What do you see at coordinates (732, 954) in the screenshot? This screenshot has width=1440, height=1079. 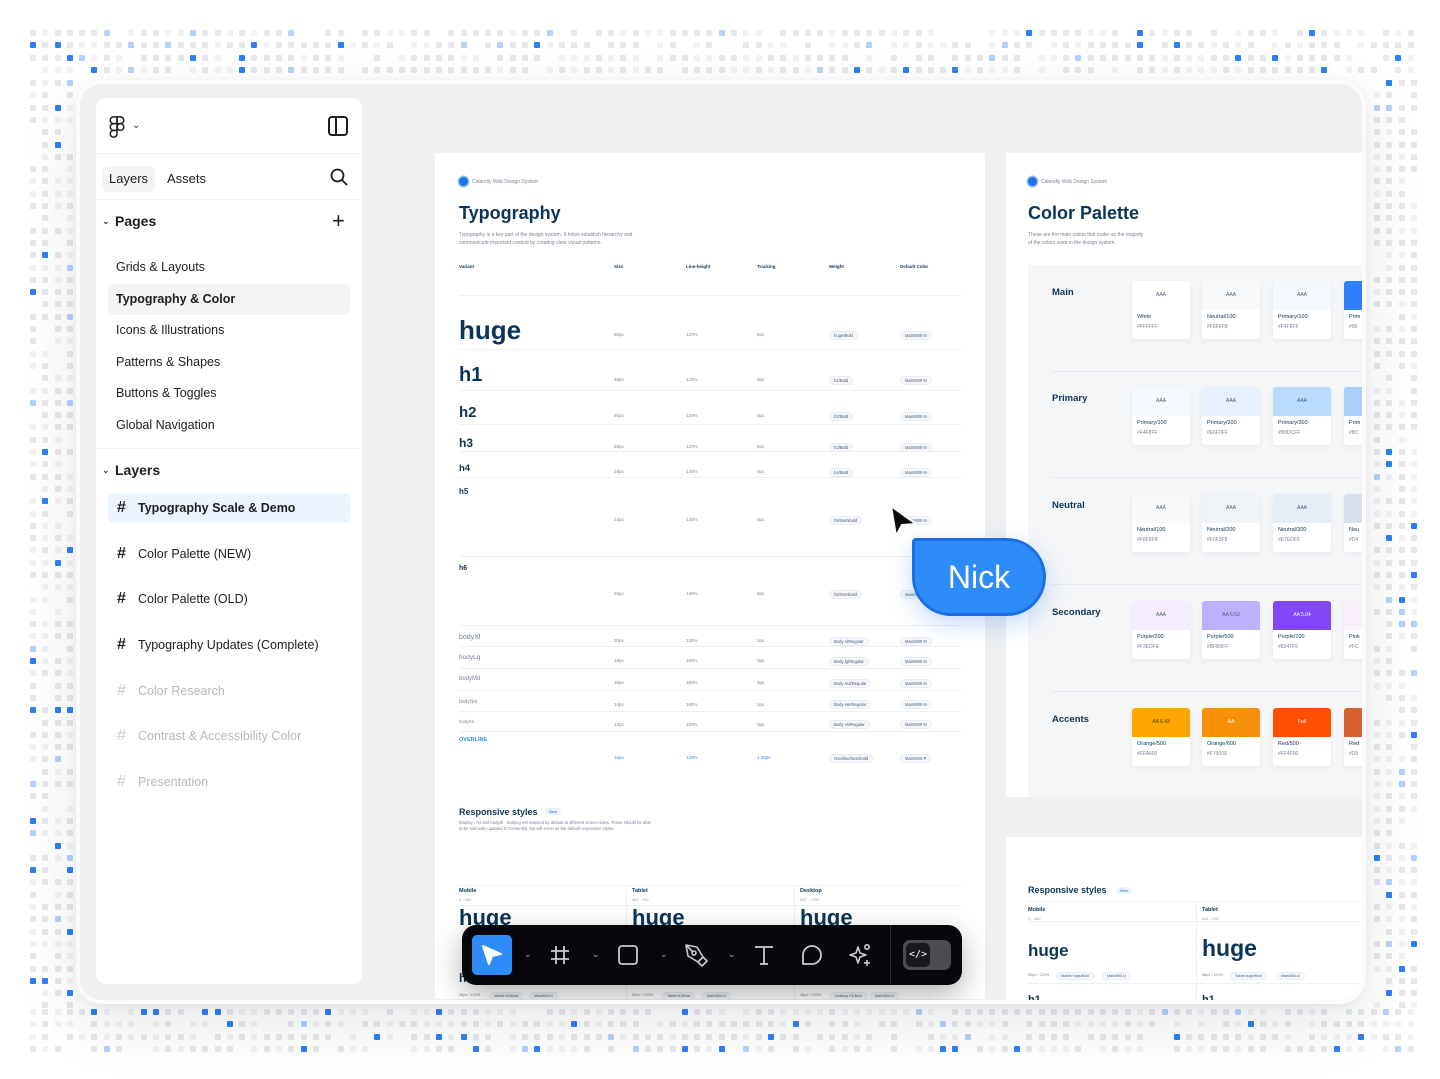 I see `pen-tool-chevron-icon: ⌄` at bounding box center [732, 954].